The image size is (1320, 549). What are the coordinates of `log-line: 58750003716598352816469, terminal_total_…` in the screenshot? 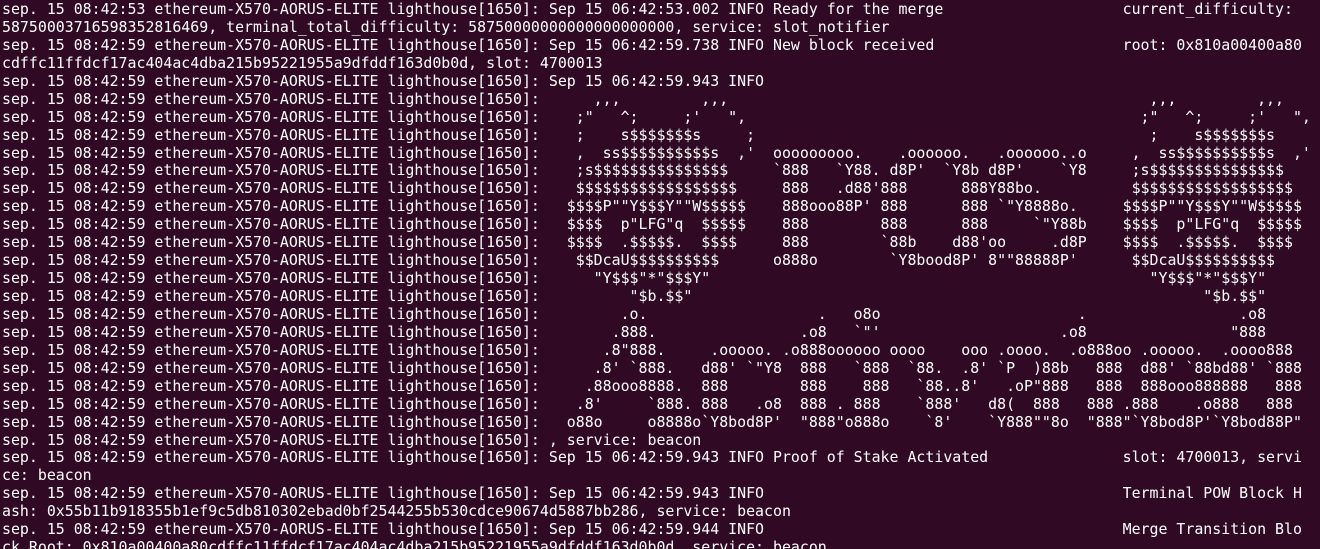 It's located at (446, 26).